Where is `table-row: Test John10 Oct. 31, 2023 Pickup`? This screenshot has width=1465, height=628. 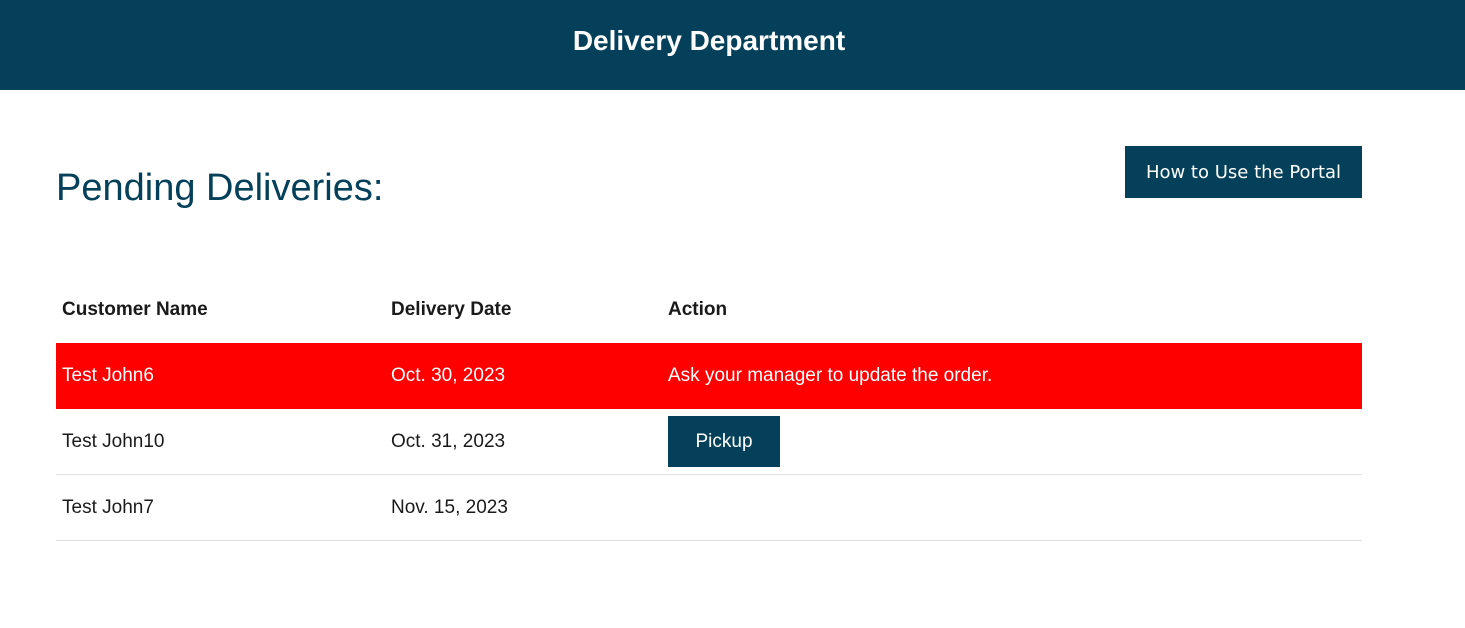 table-row: Test John10 Oct. 31, 2023 Pickup is located at coordinates (709, 442).